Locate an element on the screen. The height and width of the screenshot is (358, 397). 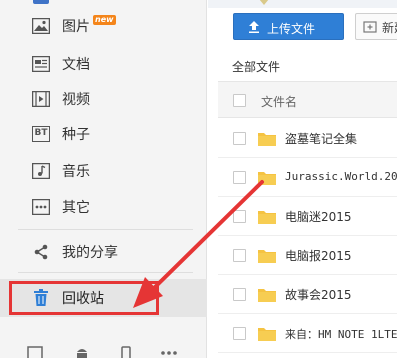
table-row: Jurassic.World.2015 is located at coordinates (307, 178).